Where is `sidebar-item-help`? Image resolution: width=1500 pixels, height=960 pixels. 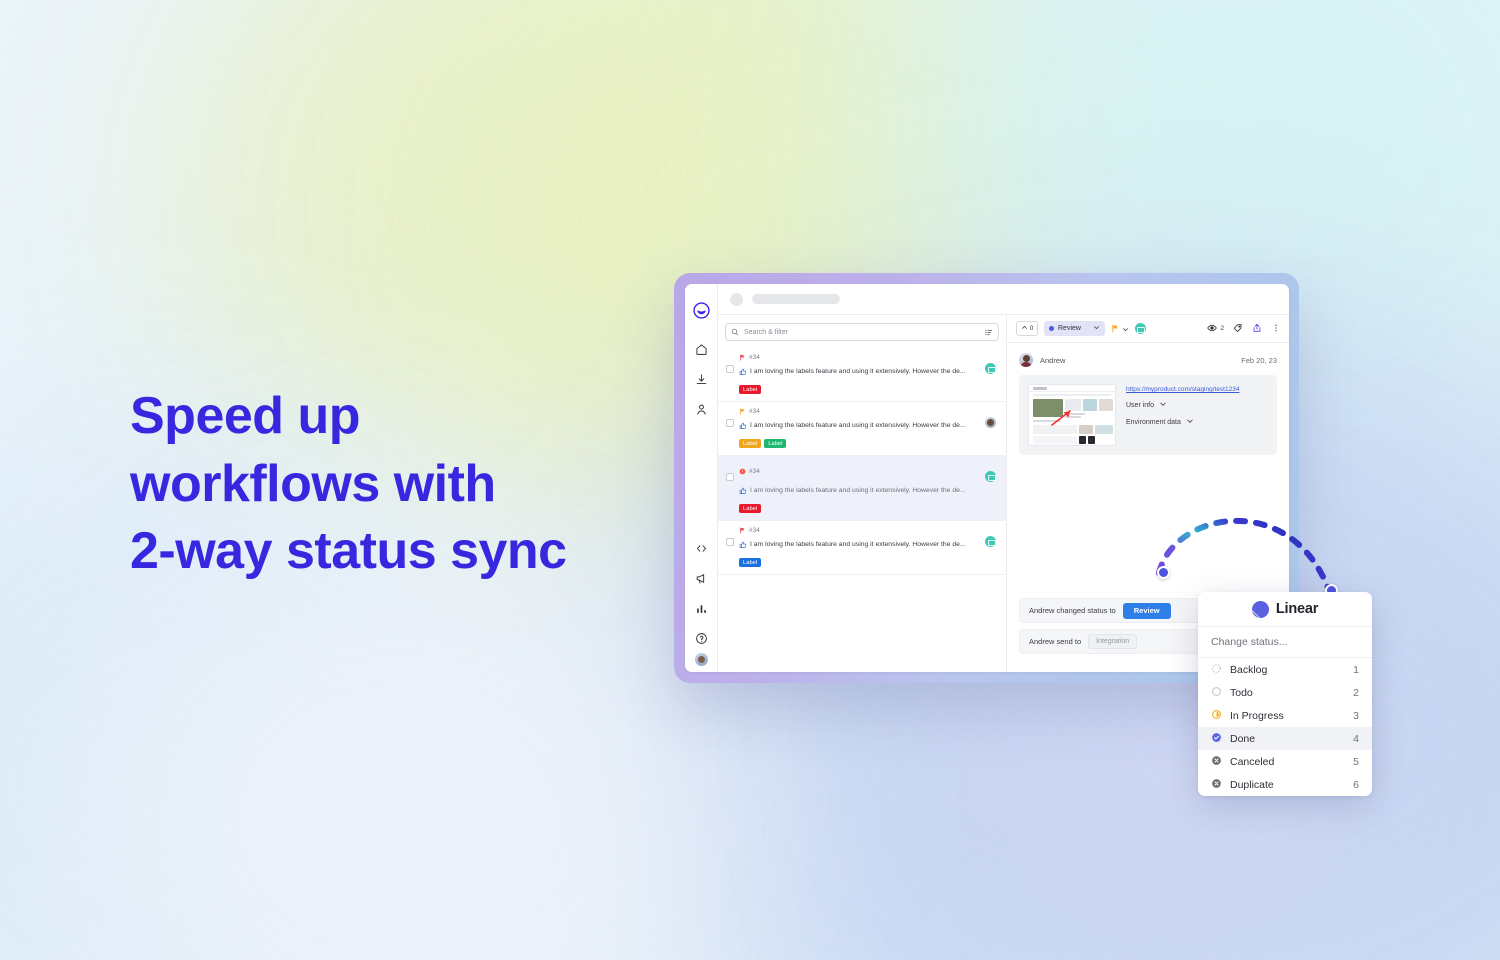
sidebar-item-help is located at coordinates (701, 638).